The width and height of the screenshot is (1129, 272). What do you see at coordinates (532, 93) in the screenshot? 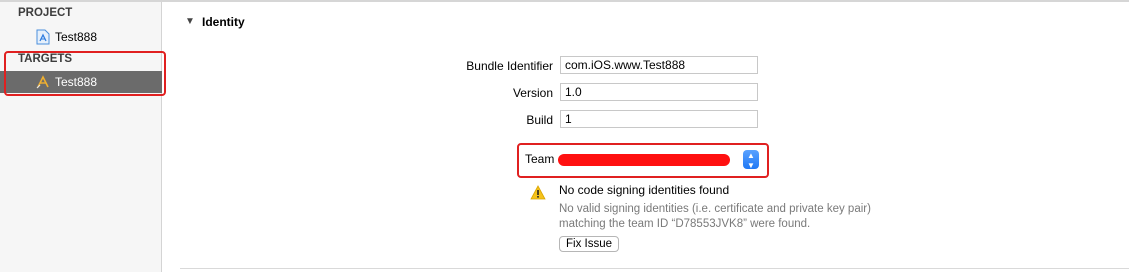
I see `version-label: Version` at bounding box center [532, 93].